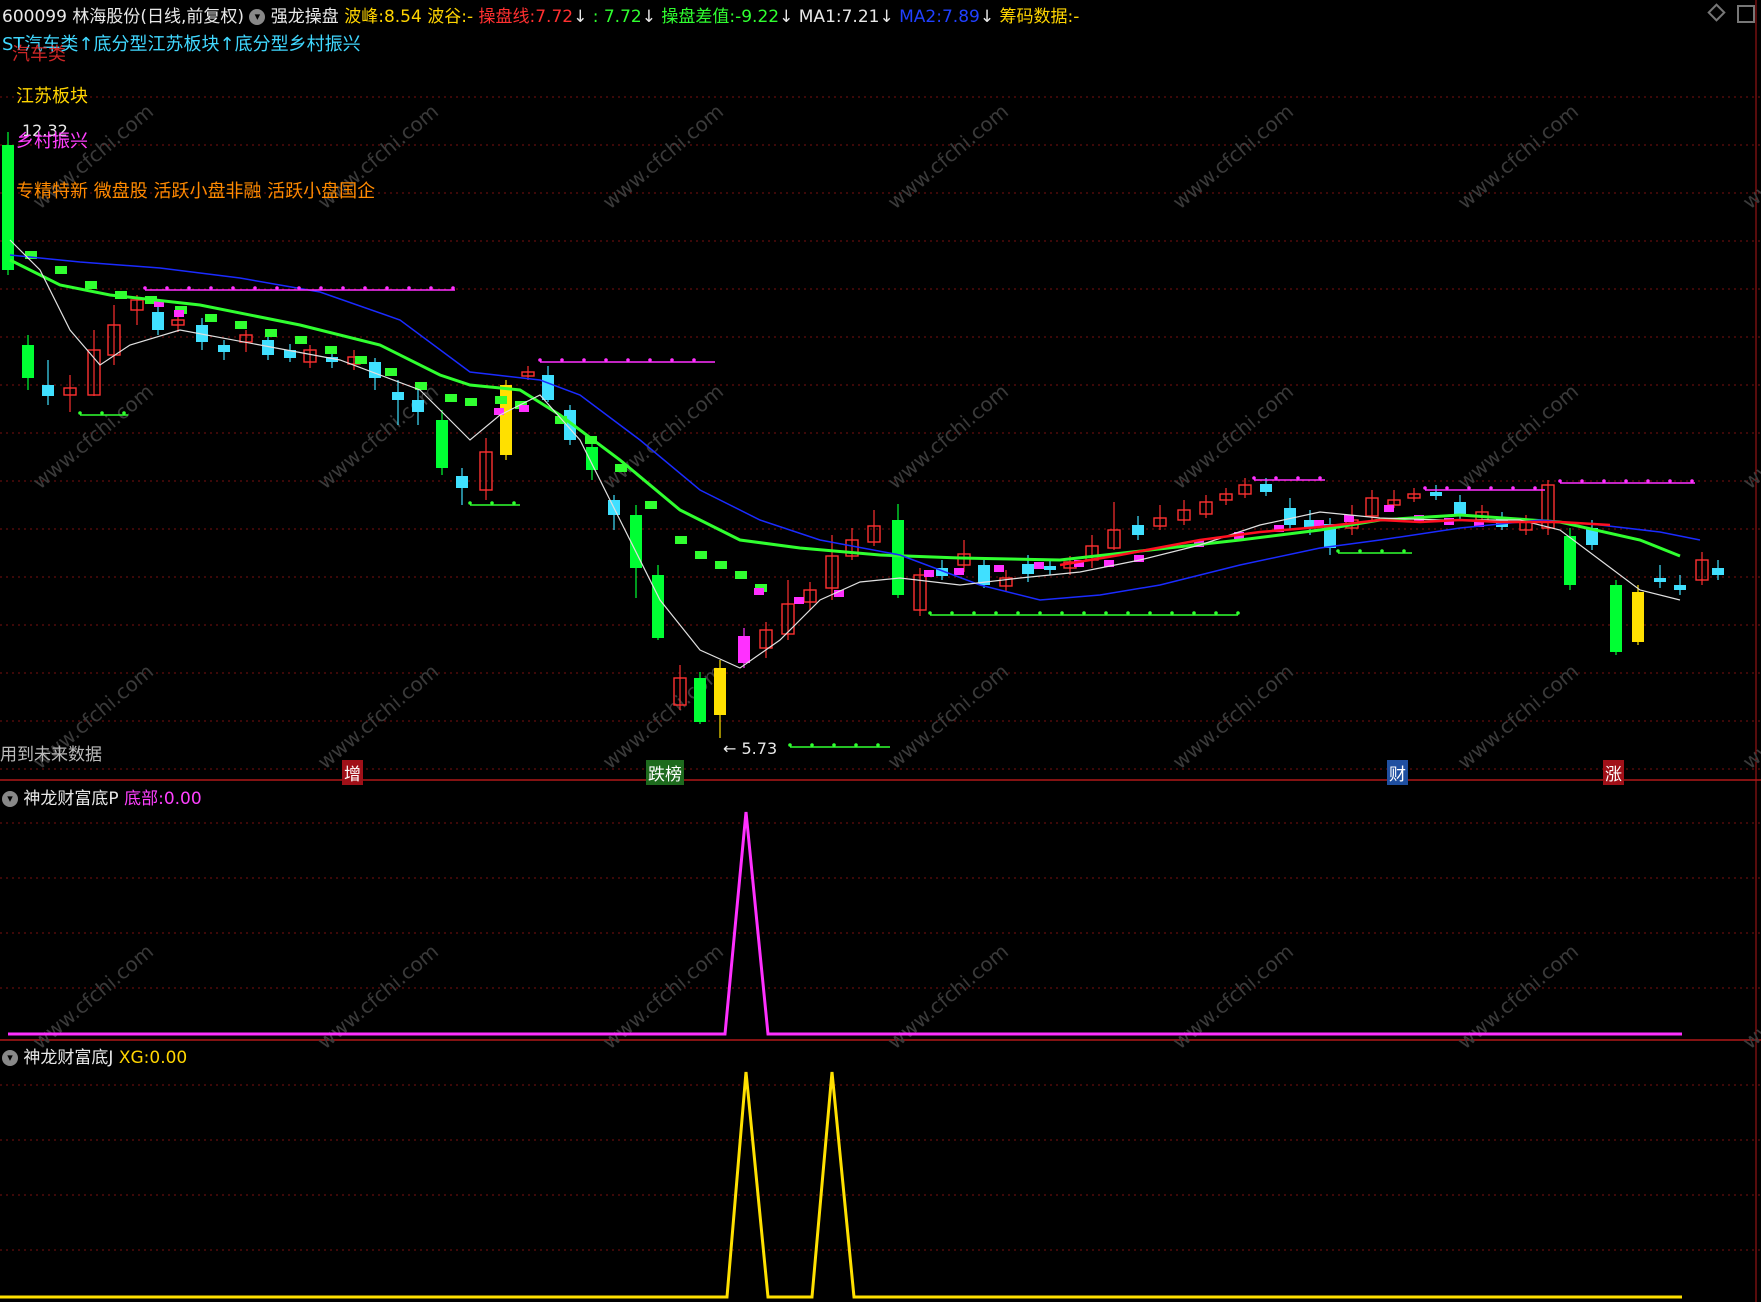 This screenshot has height=1302, width=1761. I want to click on ma1-label: MA1:, so click(820, 17).